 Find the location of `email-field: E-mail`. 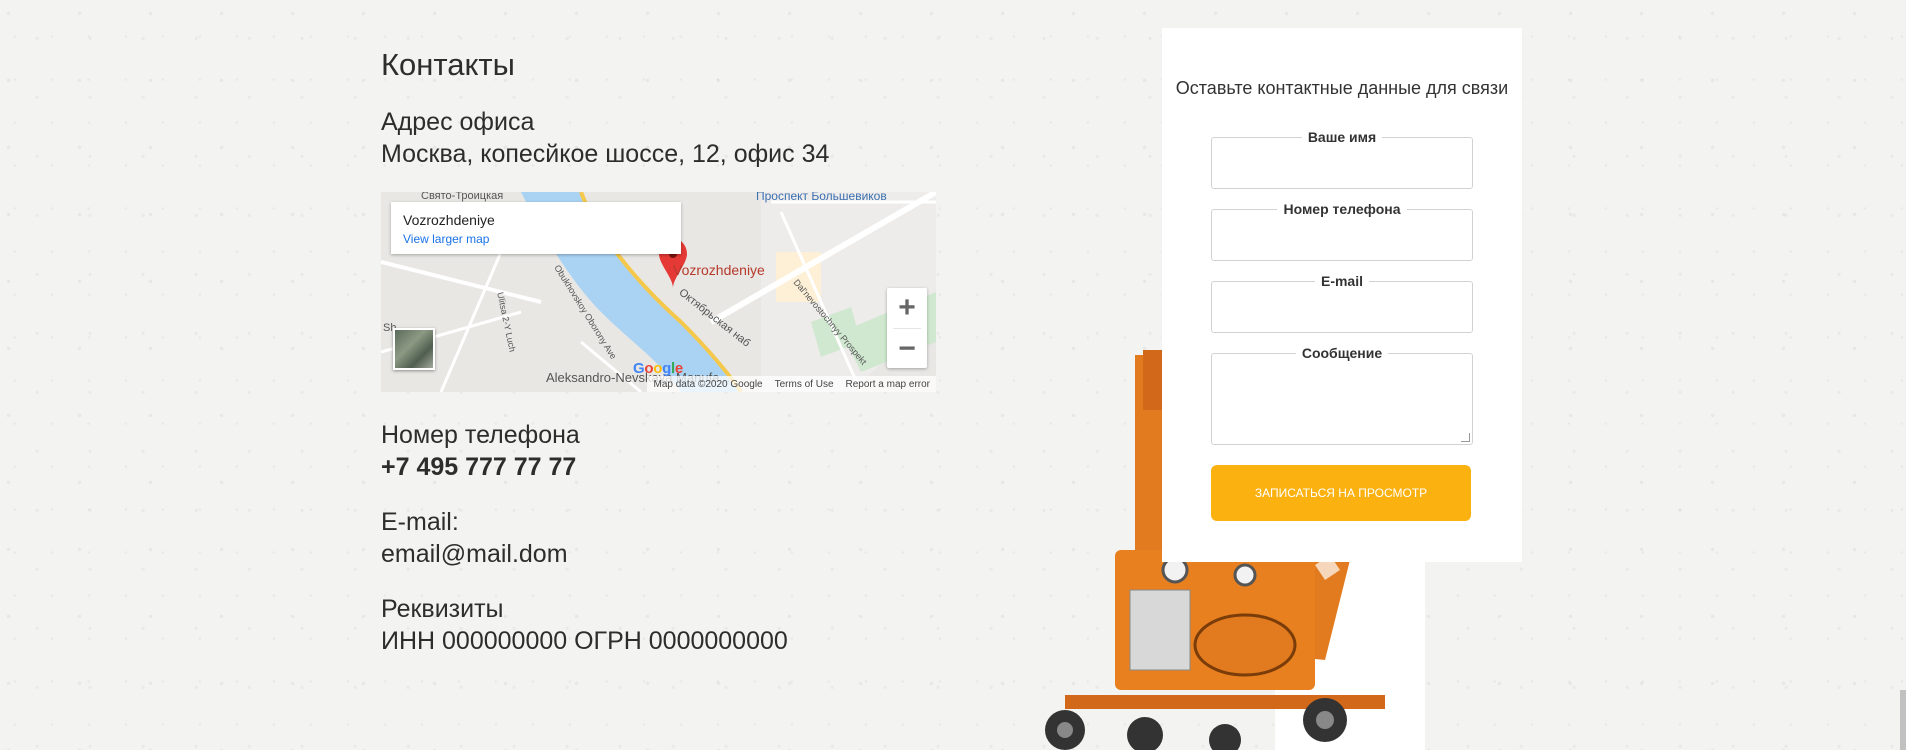

email-field: E-mail is located at coordinates (1342, 303).